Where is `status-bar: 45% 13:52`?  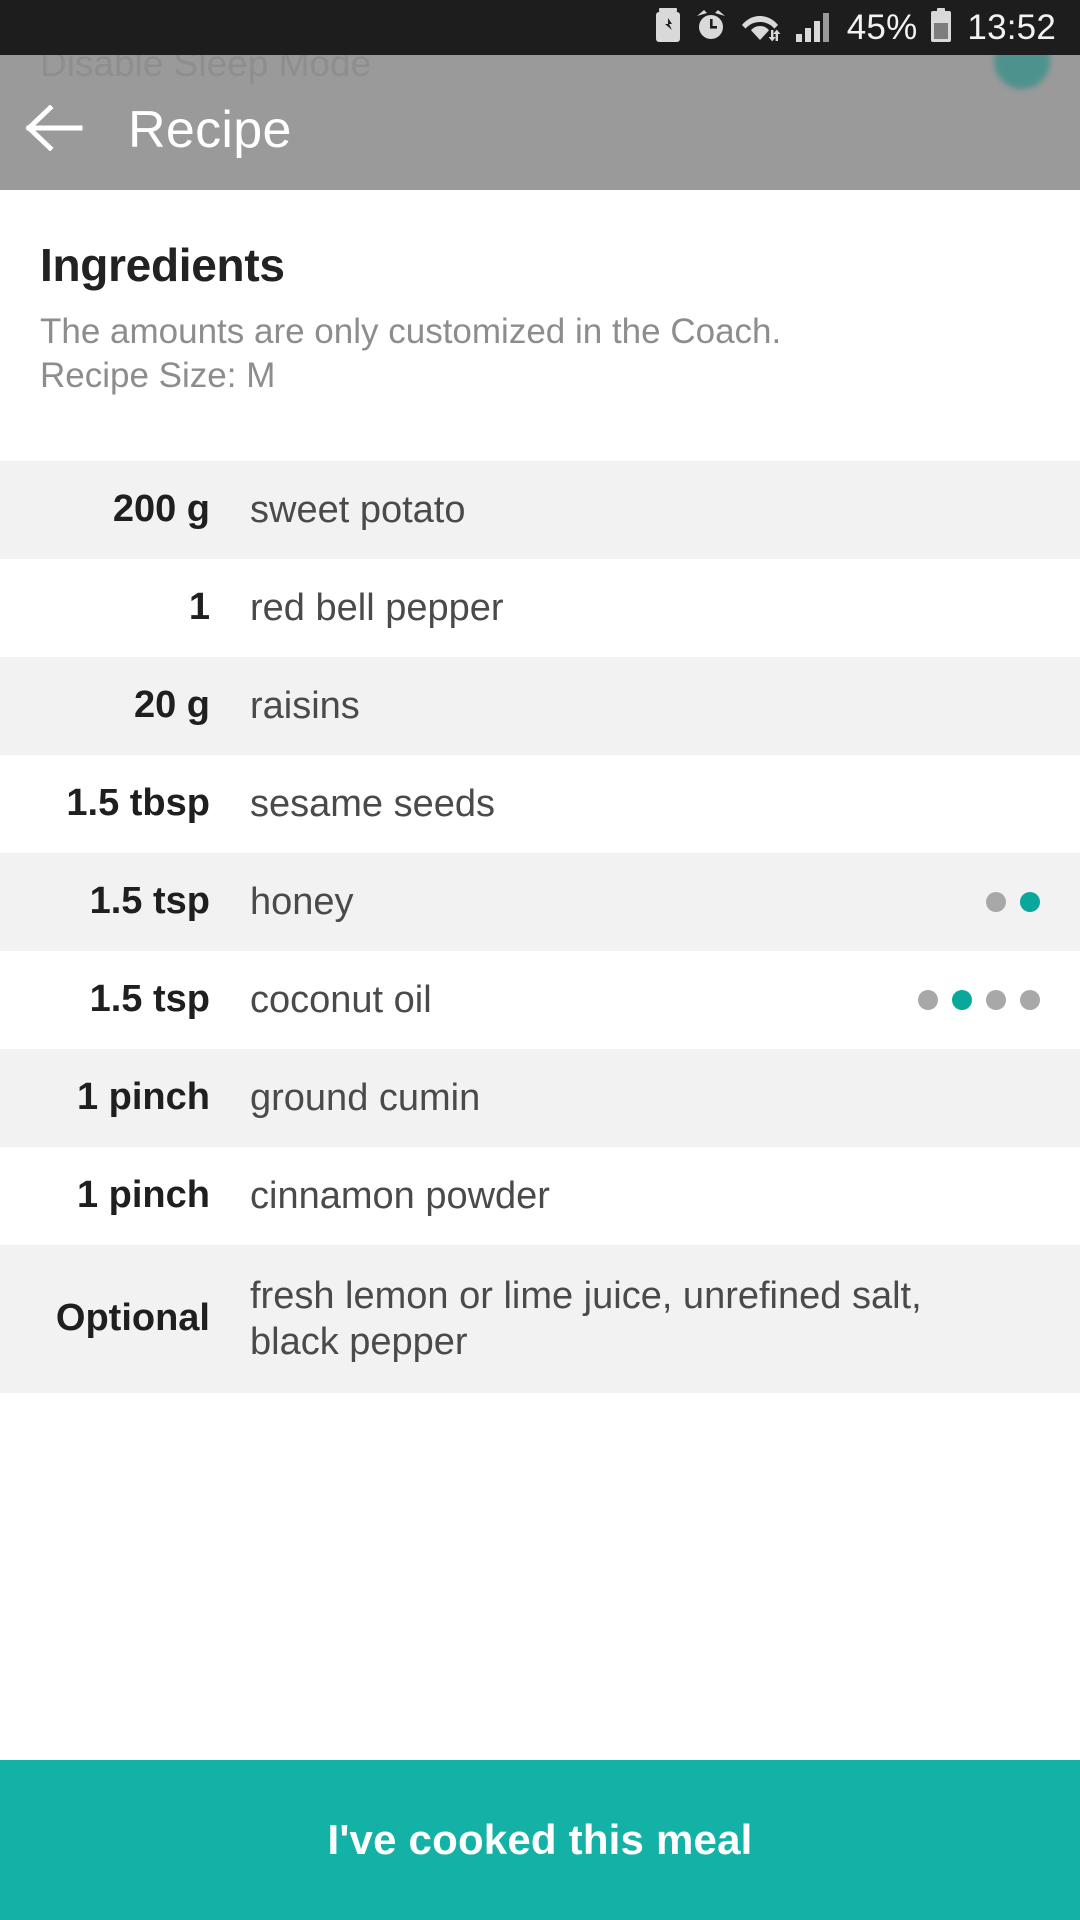
status-bar: 45% 13:52 is located at coordinates (540, 27).